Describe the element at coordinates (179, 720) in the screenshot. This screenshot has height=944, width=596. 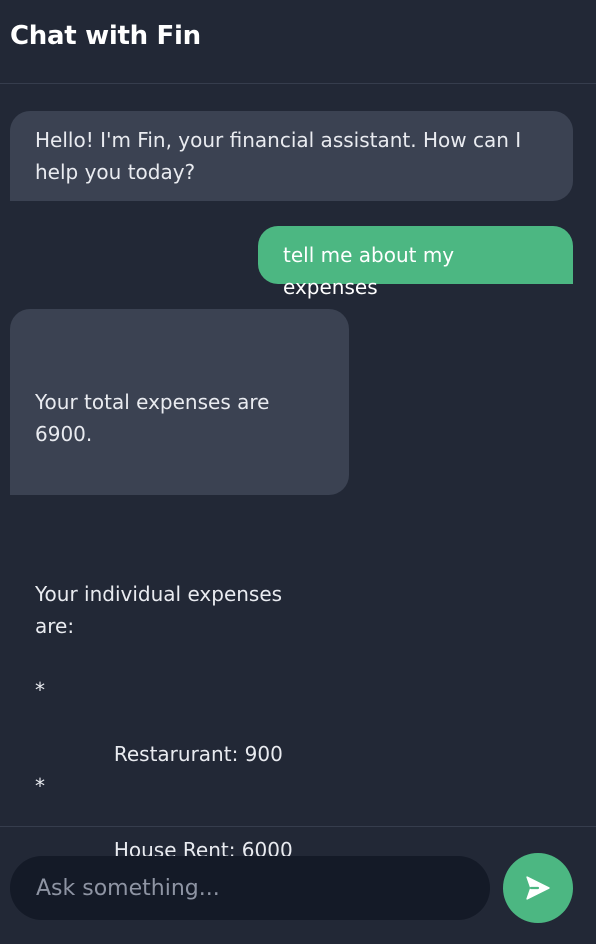
I see `expense-list-item: * Restarurant: 900` at that location.